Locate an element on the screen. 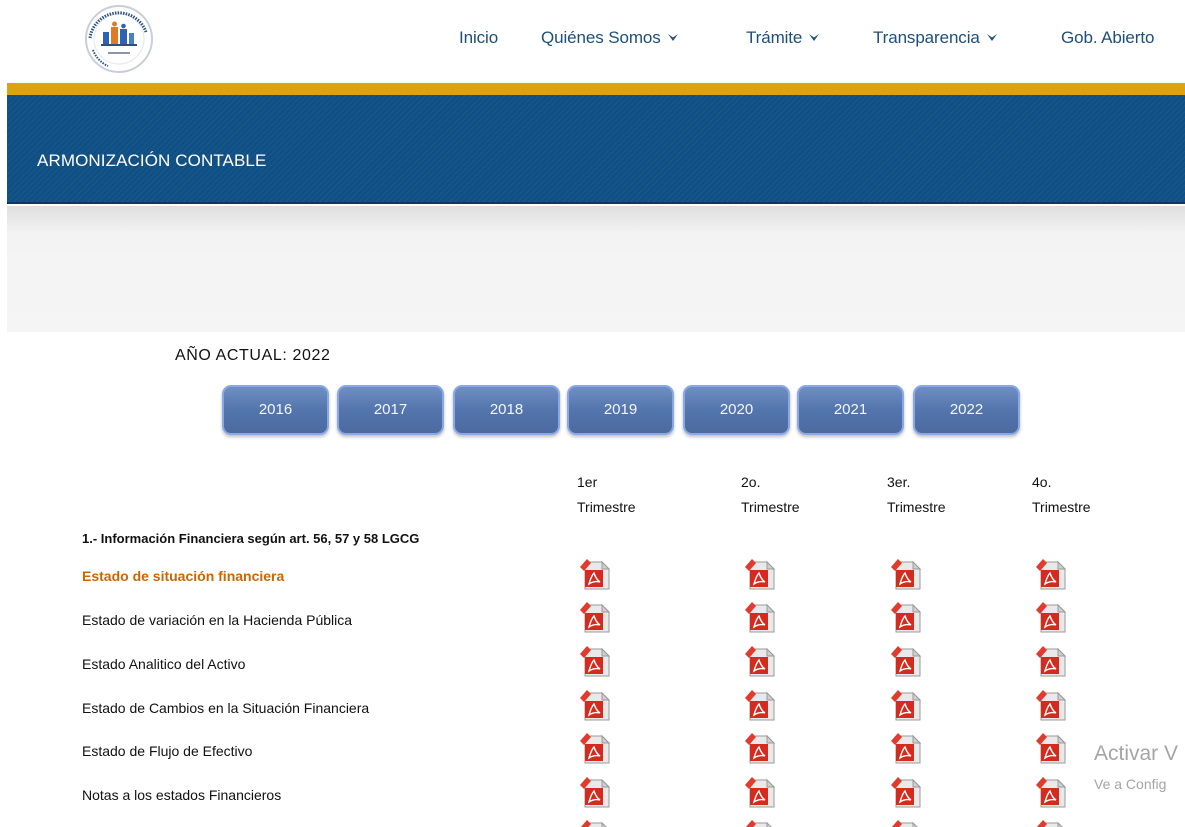 This screenshot has height=827, width=1185. nav-label: Transparencia is located at coordinates (926, 37).